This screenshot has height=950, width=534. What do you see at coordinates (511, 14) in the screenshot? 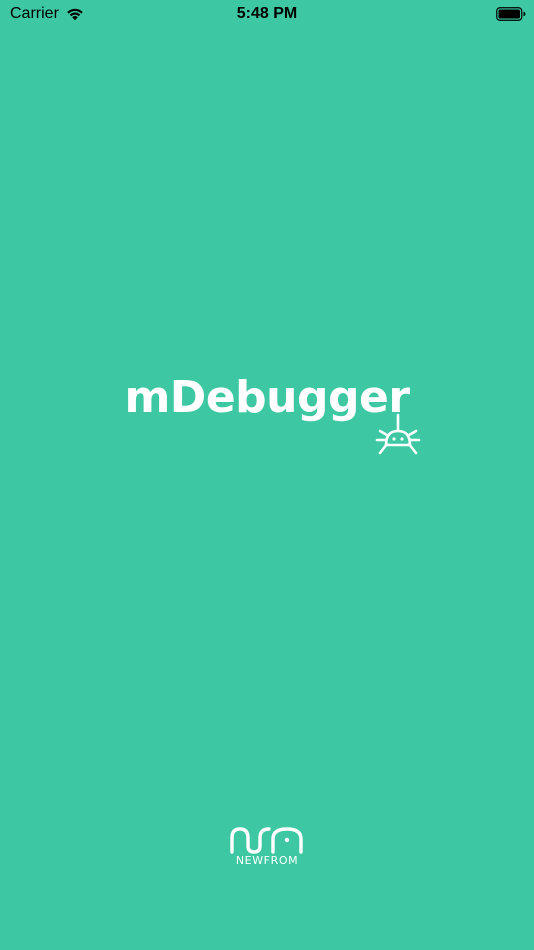
I see `battery-icon` at bounding box center [511, 14].